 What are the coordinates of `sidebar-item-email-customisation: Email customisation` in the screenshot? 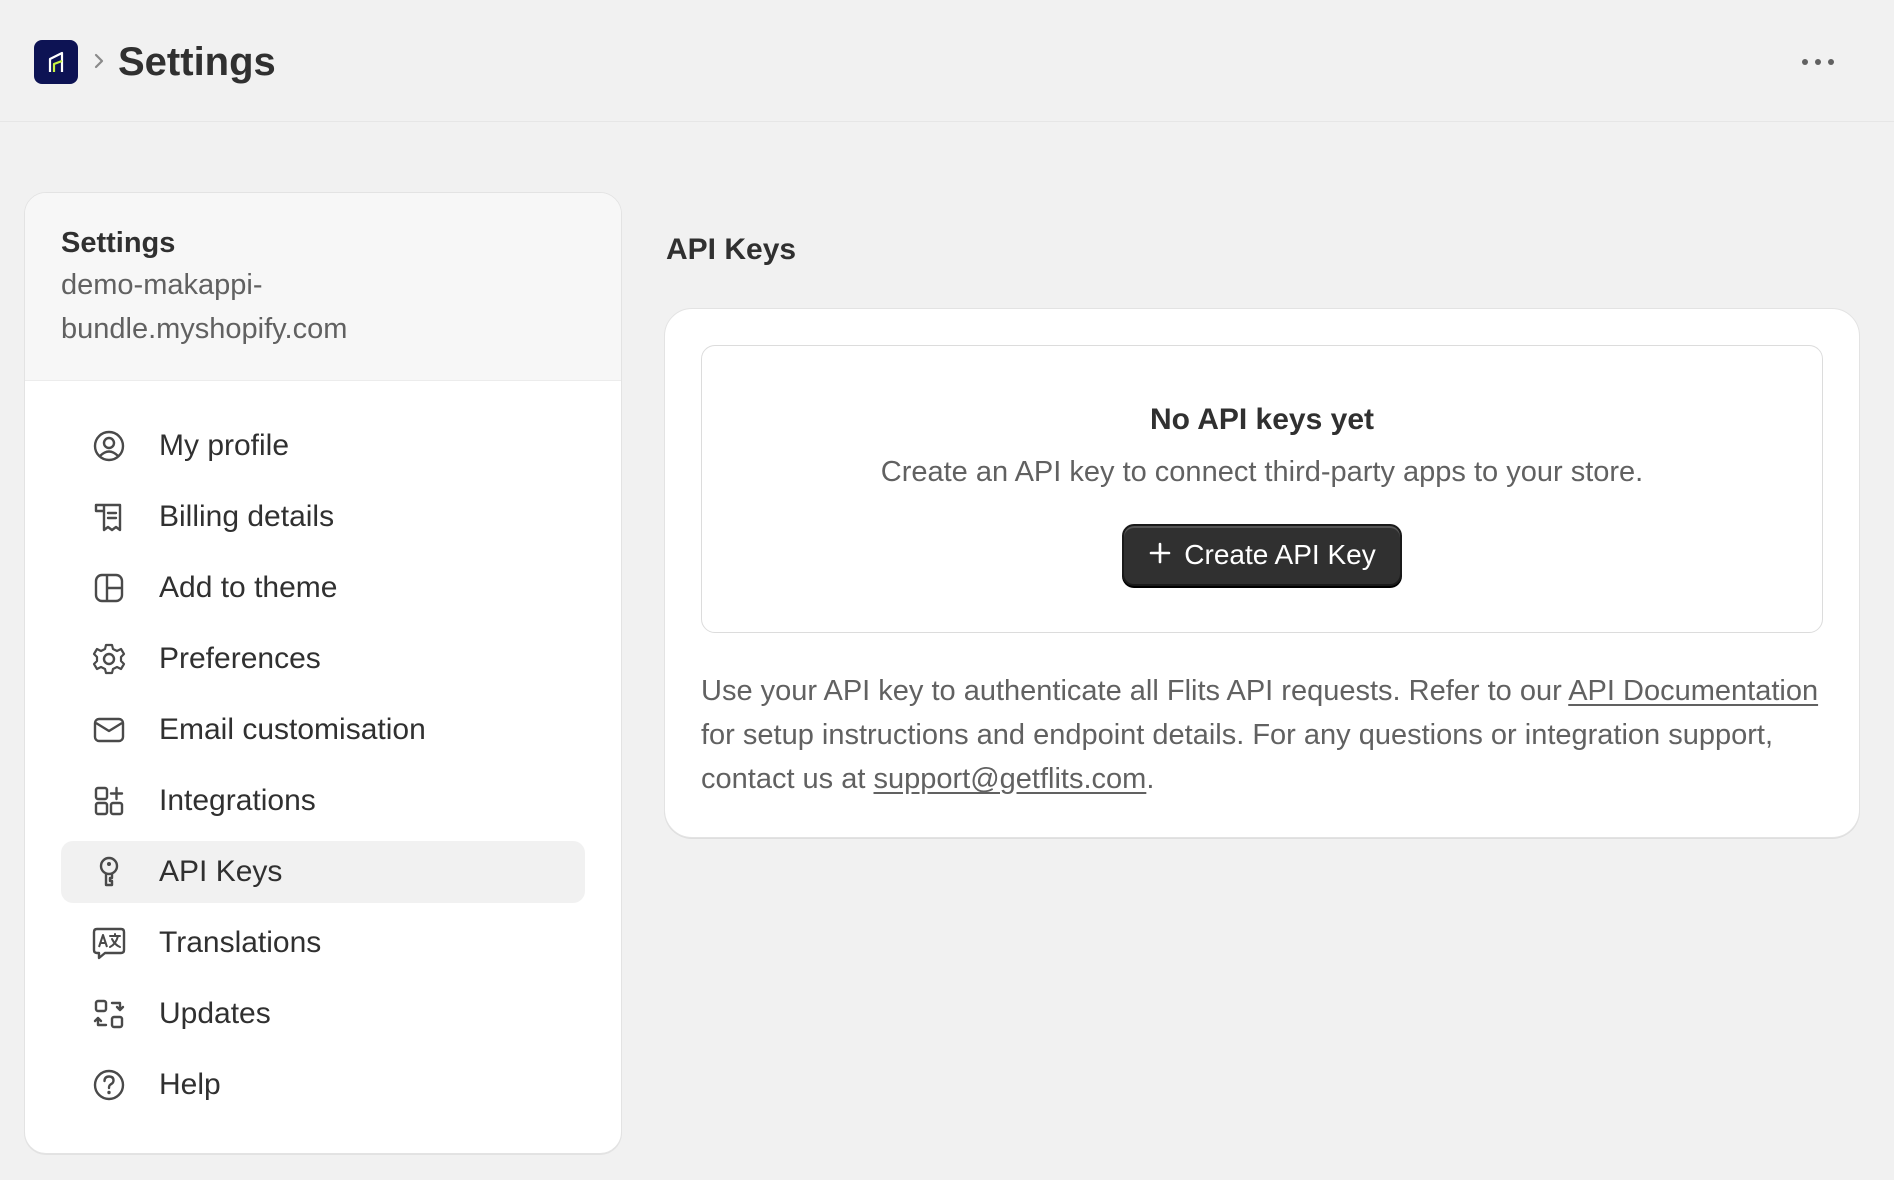 It's located at (323, 730).